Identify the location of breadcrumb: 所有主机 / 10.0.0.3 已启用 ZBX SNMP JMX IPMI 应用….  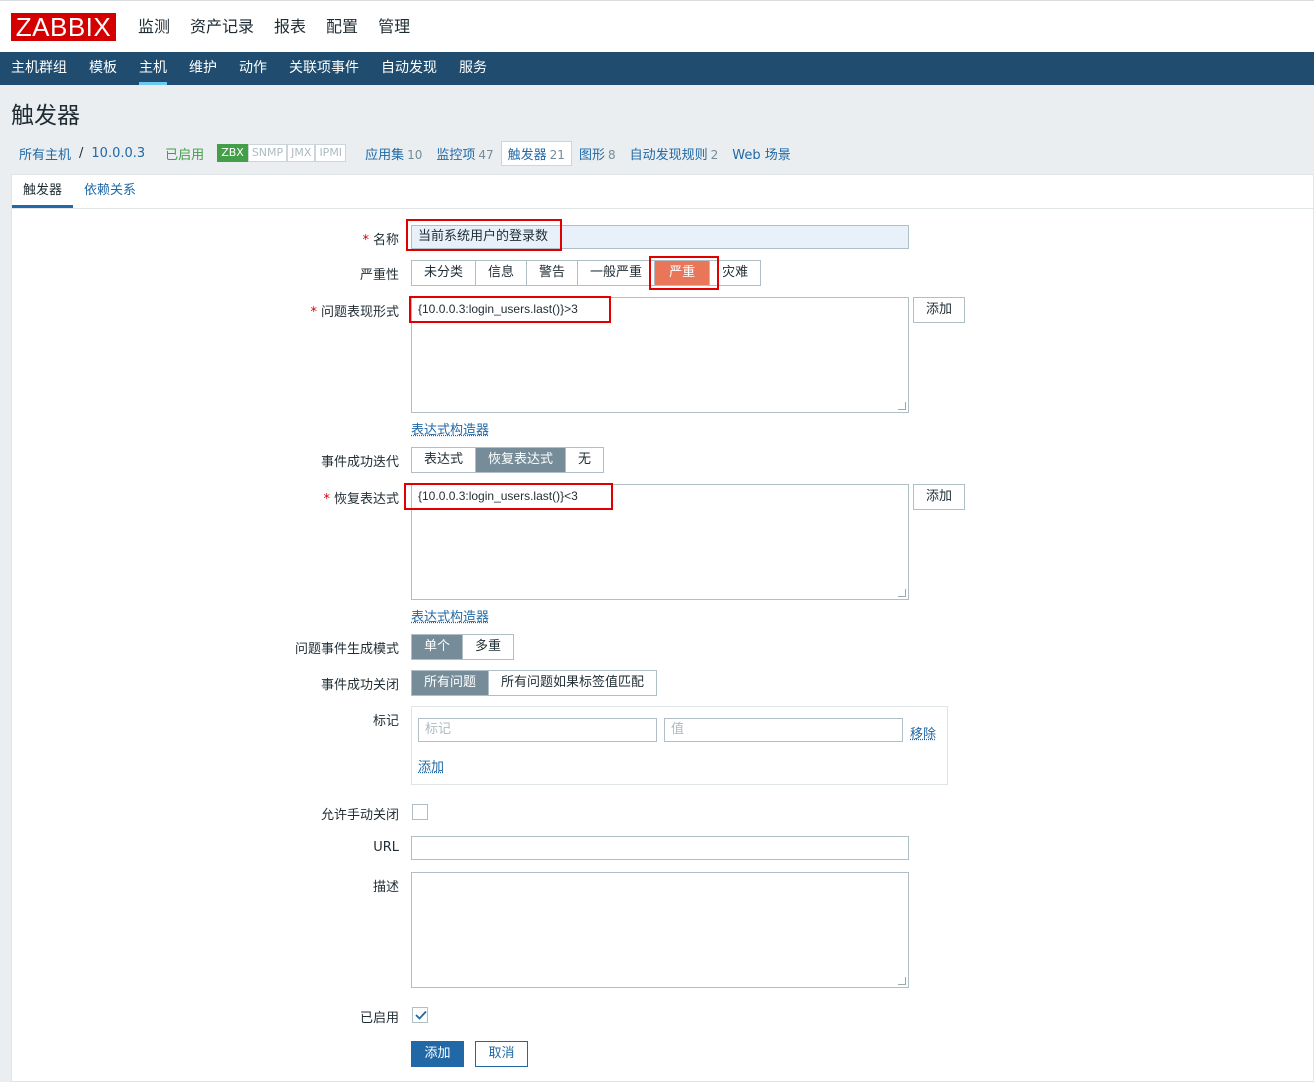
(405, 153).